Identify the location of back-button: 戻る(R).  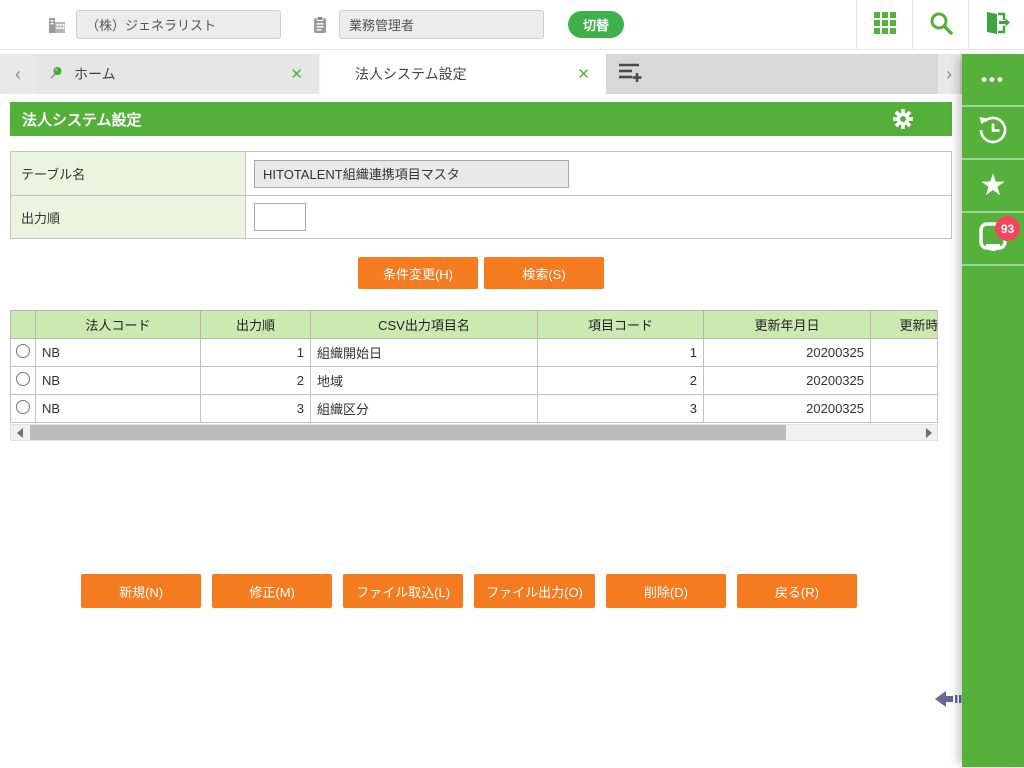
(796, 591).